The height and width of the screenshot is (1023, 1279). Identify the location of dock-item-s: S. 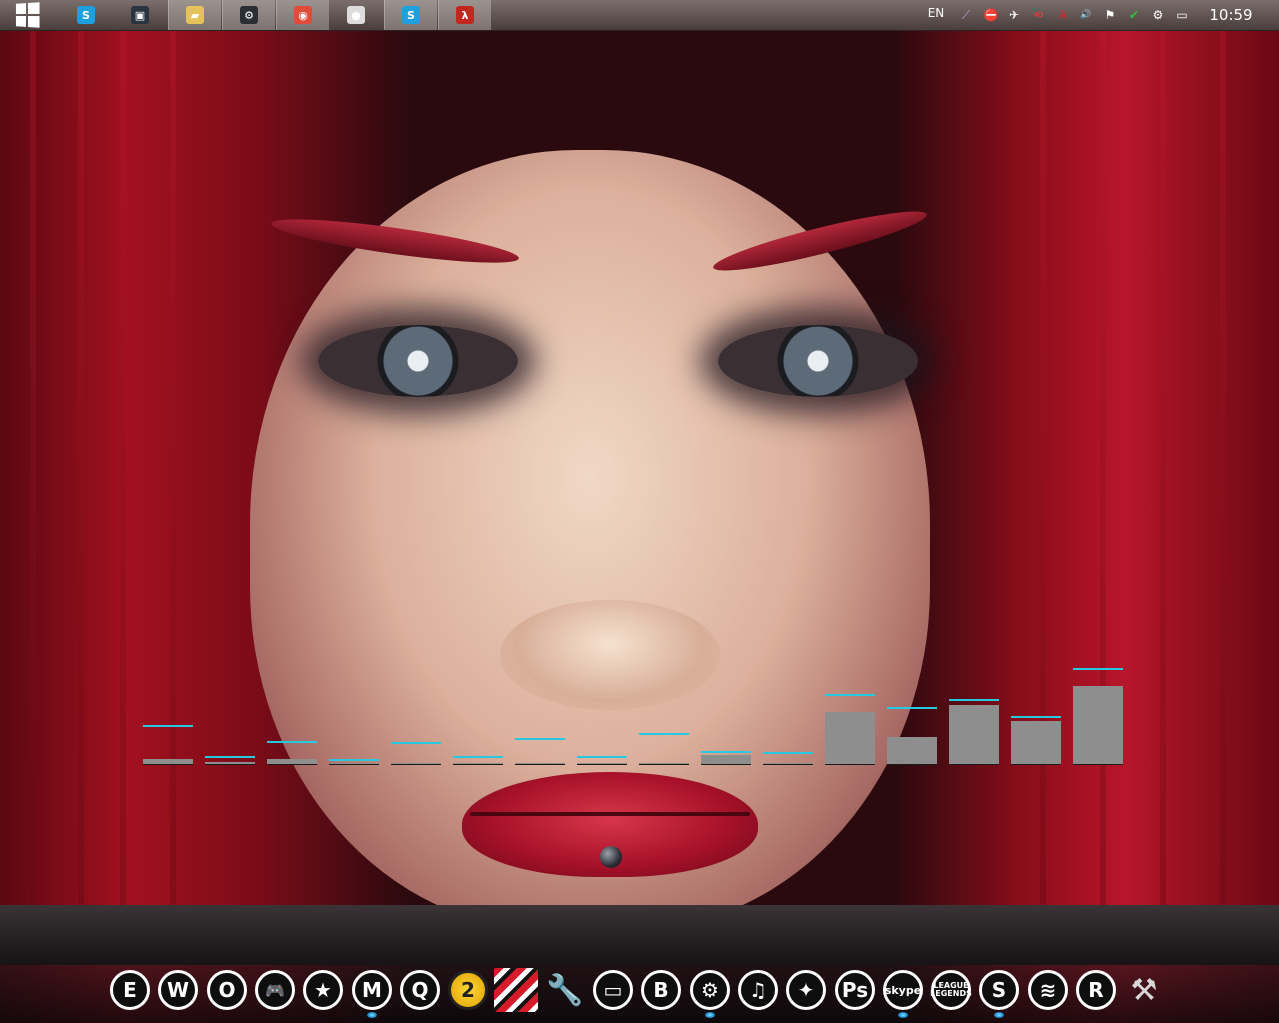
(999, 990).